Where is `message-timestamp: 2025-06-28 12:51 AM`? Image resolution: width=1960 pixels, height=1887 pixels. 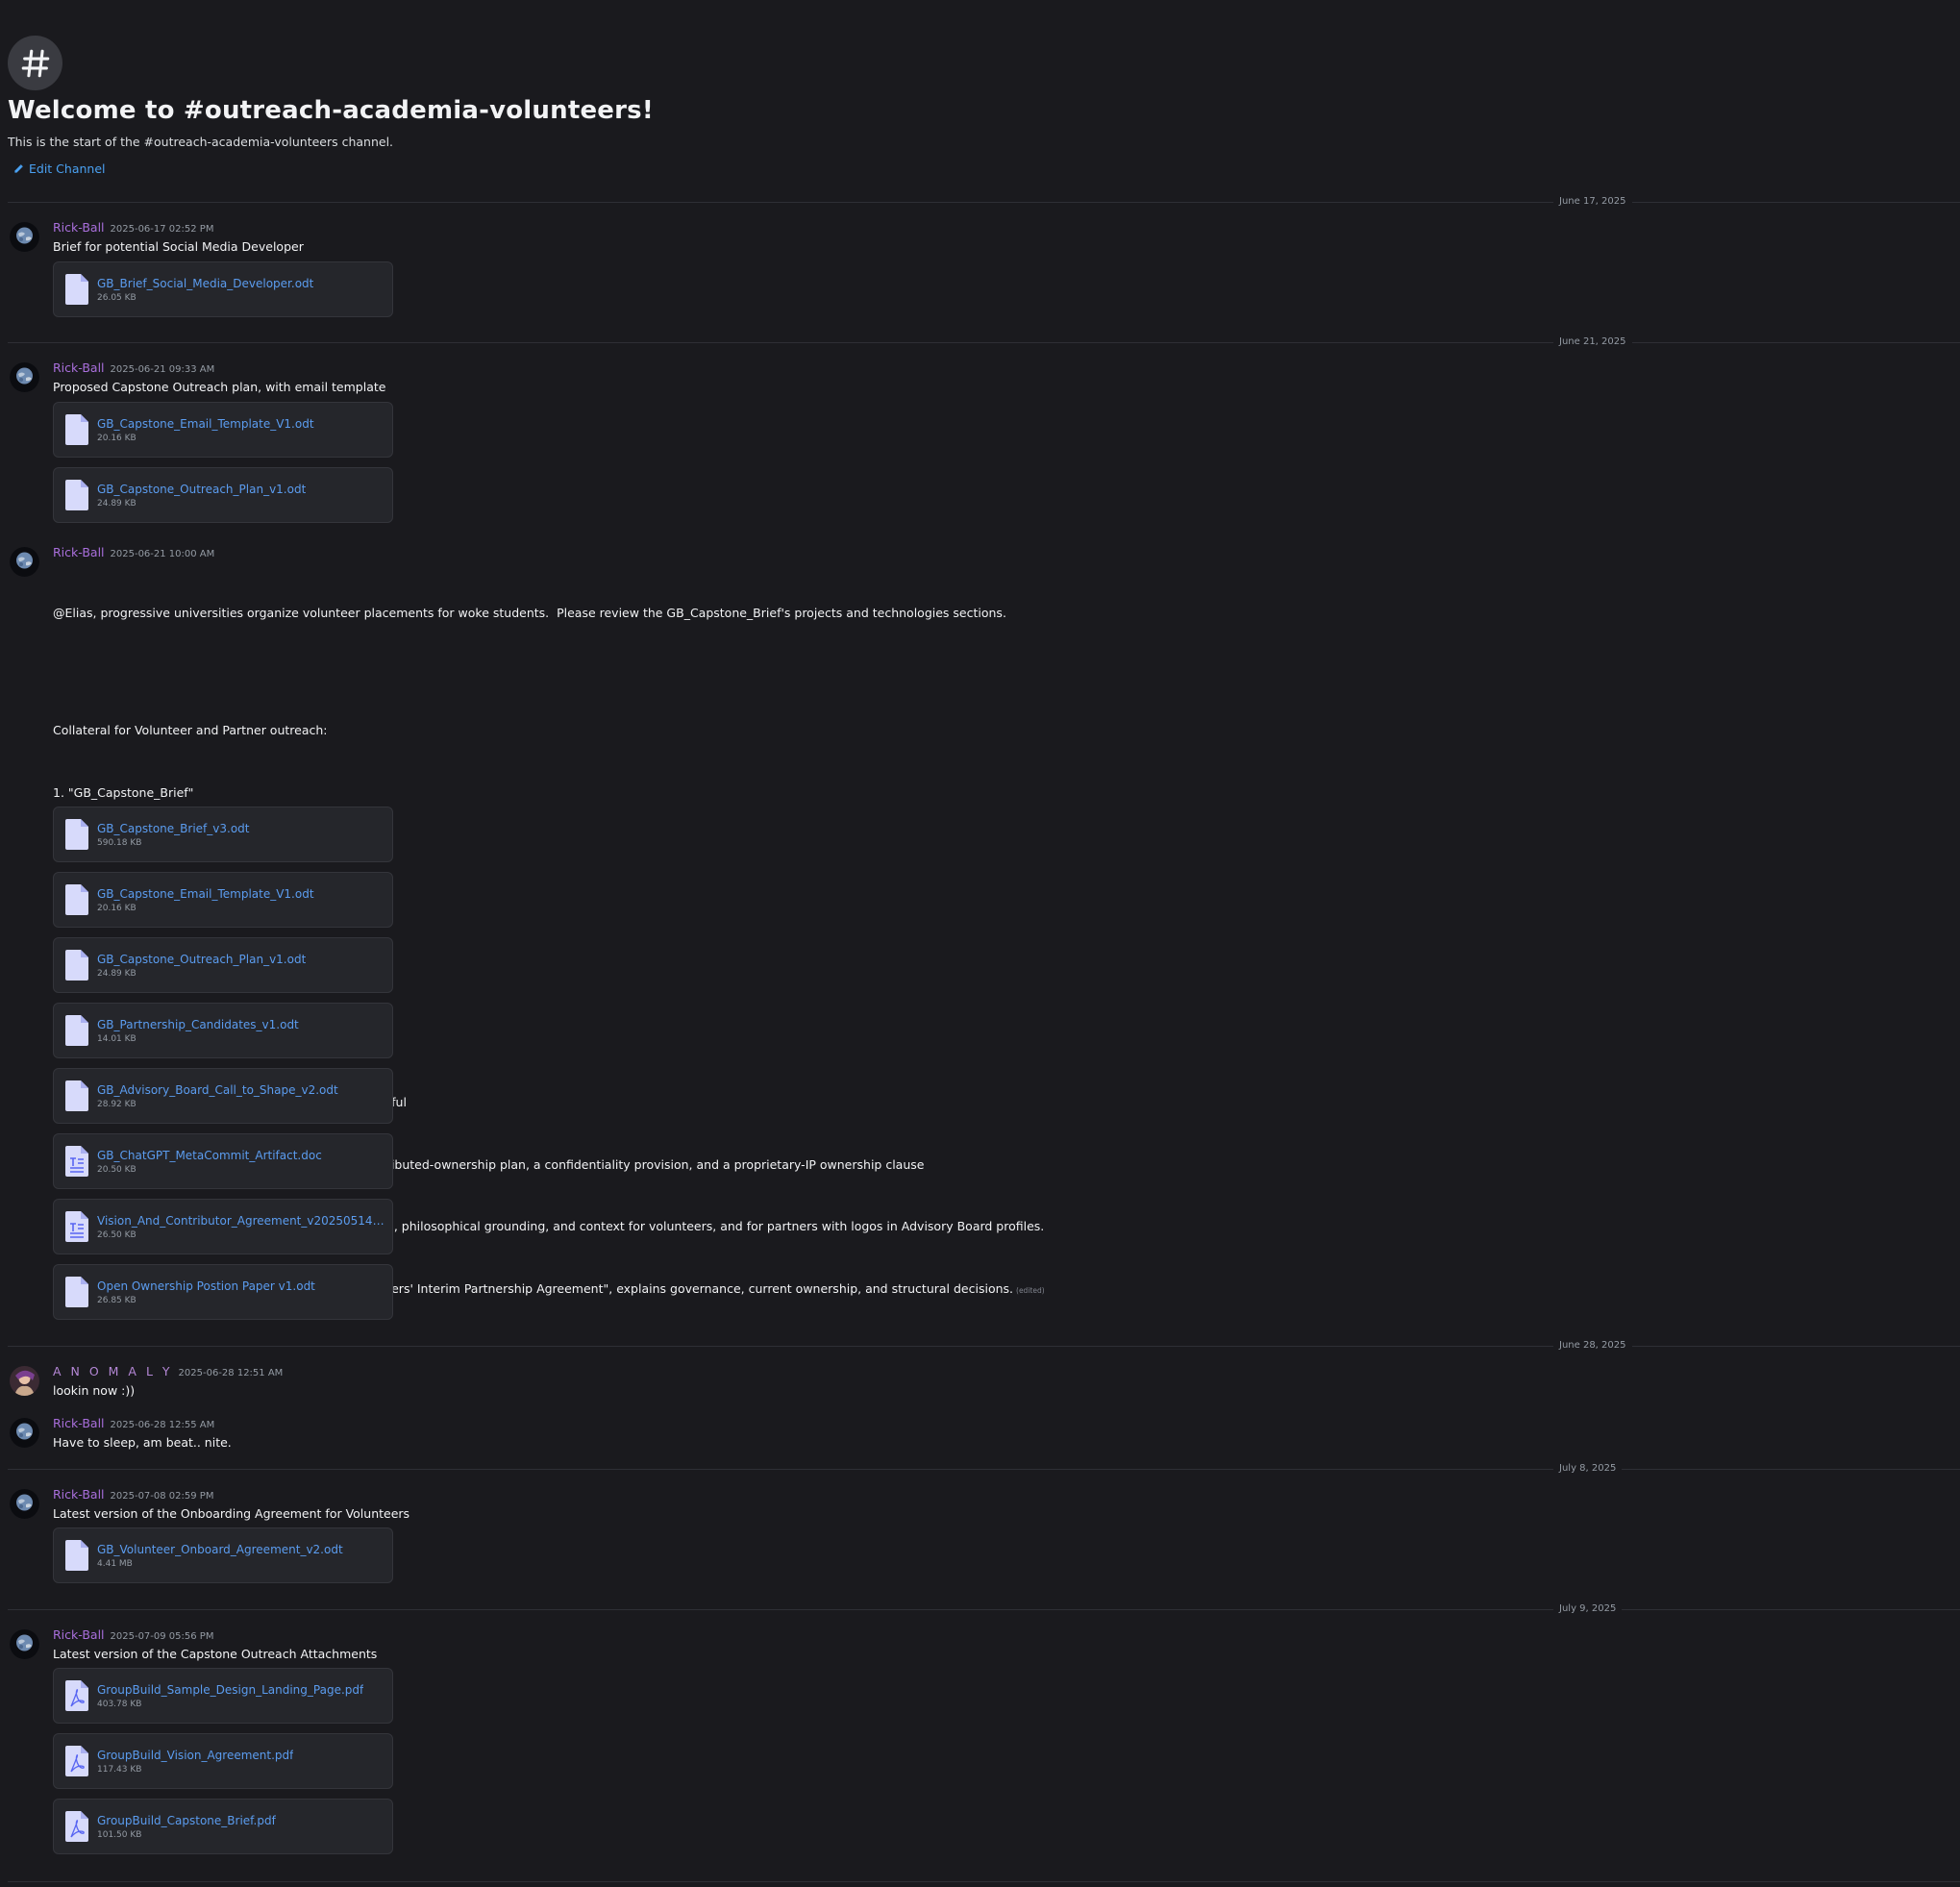
message-timestamp: 2025-06-28 12:51 AM is located at coordinates (231, 1373).